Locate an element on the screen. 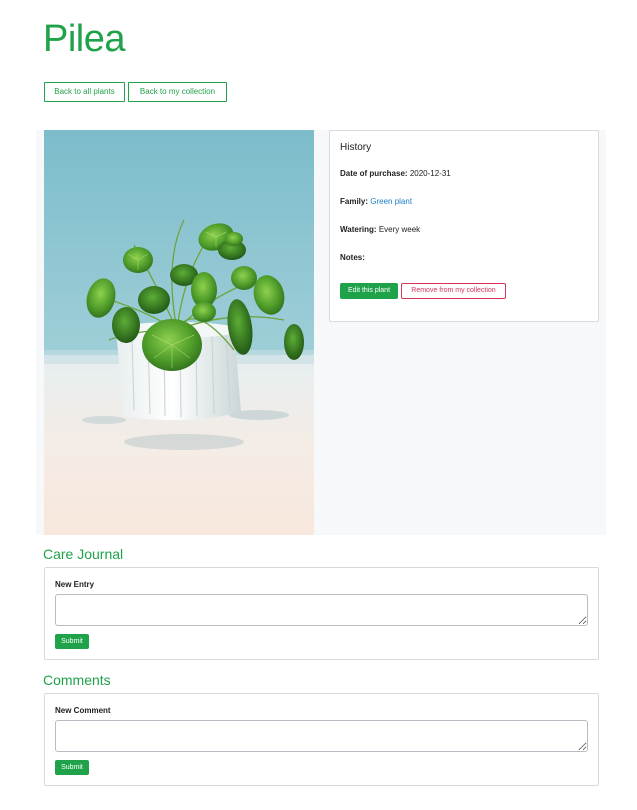 Image resolution: width=637 pixels, height=810 pixels. comment-form: New Comment Submit is located at coordinates (321, 739).